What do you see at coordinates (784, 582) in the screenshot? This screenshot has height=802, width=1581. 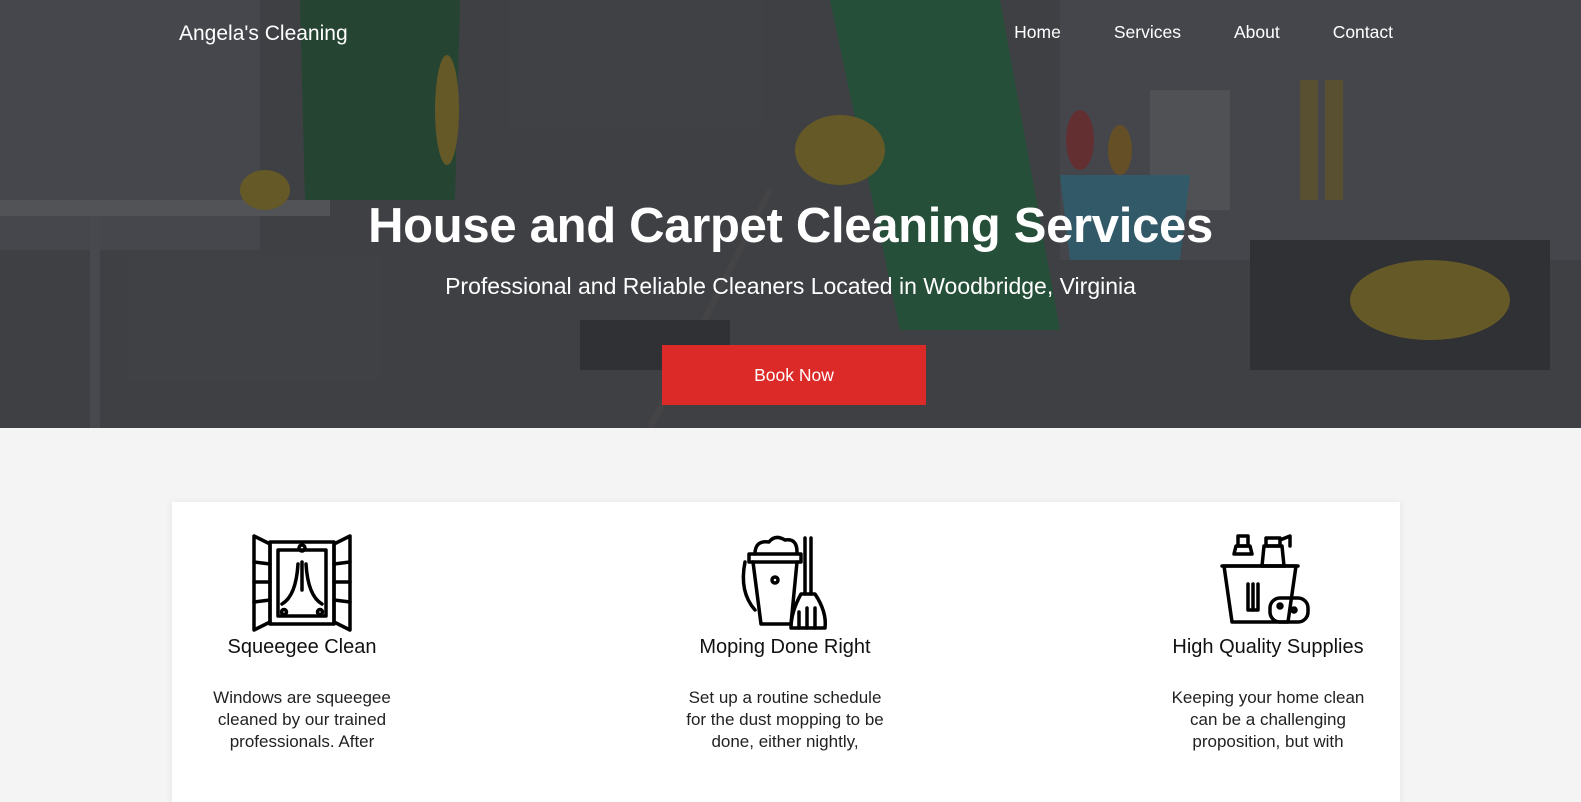 I see `bucket-mop-icon` at bounding box center [784, 582].